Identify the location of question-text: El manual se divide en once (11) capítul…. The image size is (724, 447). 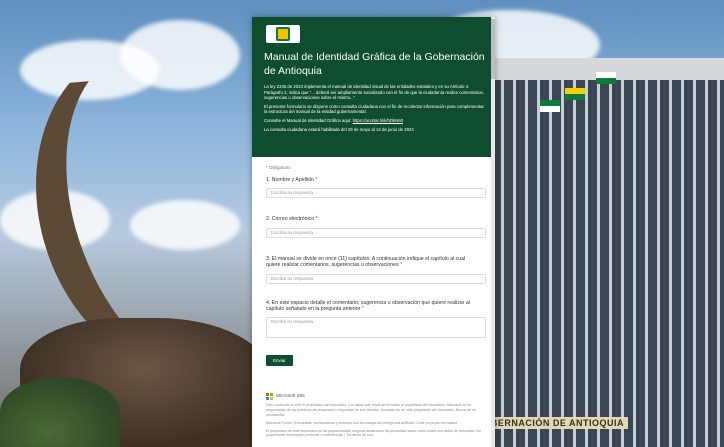
(366, 262).